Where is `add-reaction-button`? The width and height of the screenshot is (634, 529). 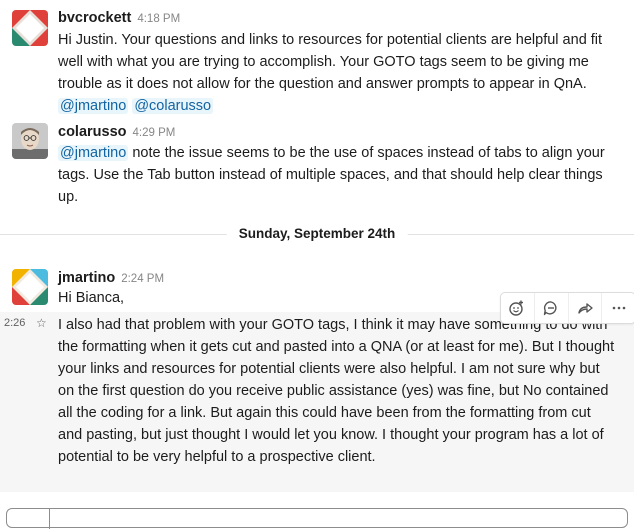 add-reaction-button is located at coordinates (518, 308).